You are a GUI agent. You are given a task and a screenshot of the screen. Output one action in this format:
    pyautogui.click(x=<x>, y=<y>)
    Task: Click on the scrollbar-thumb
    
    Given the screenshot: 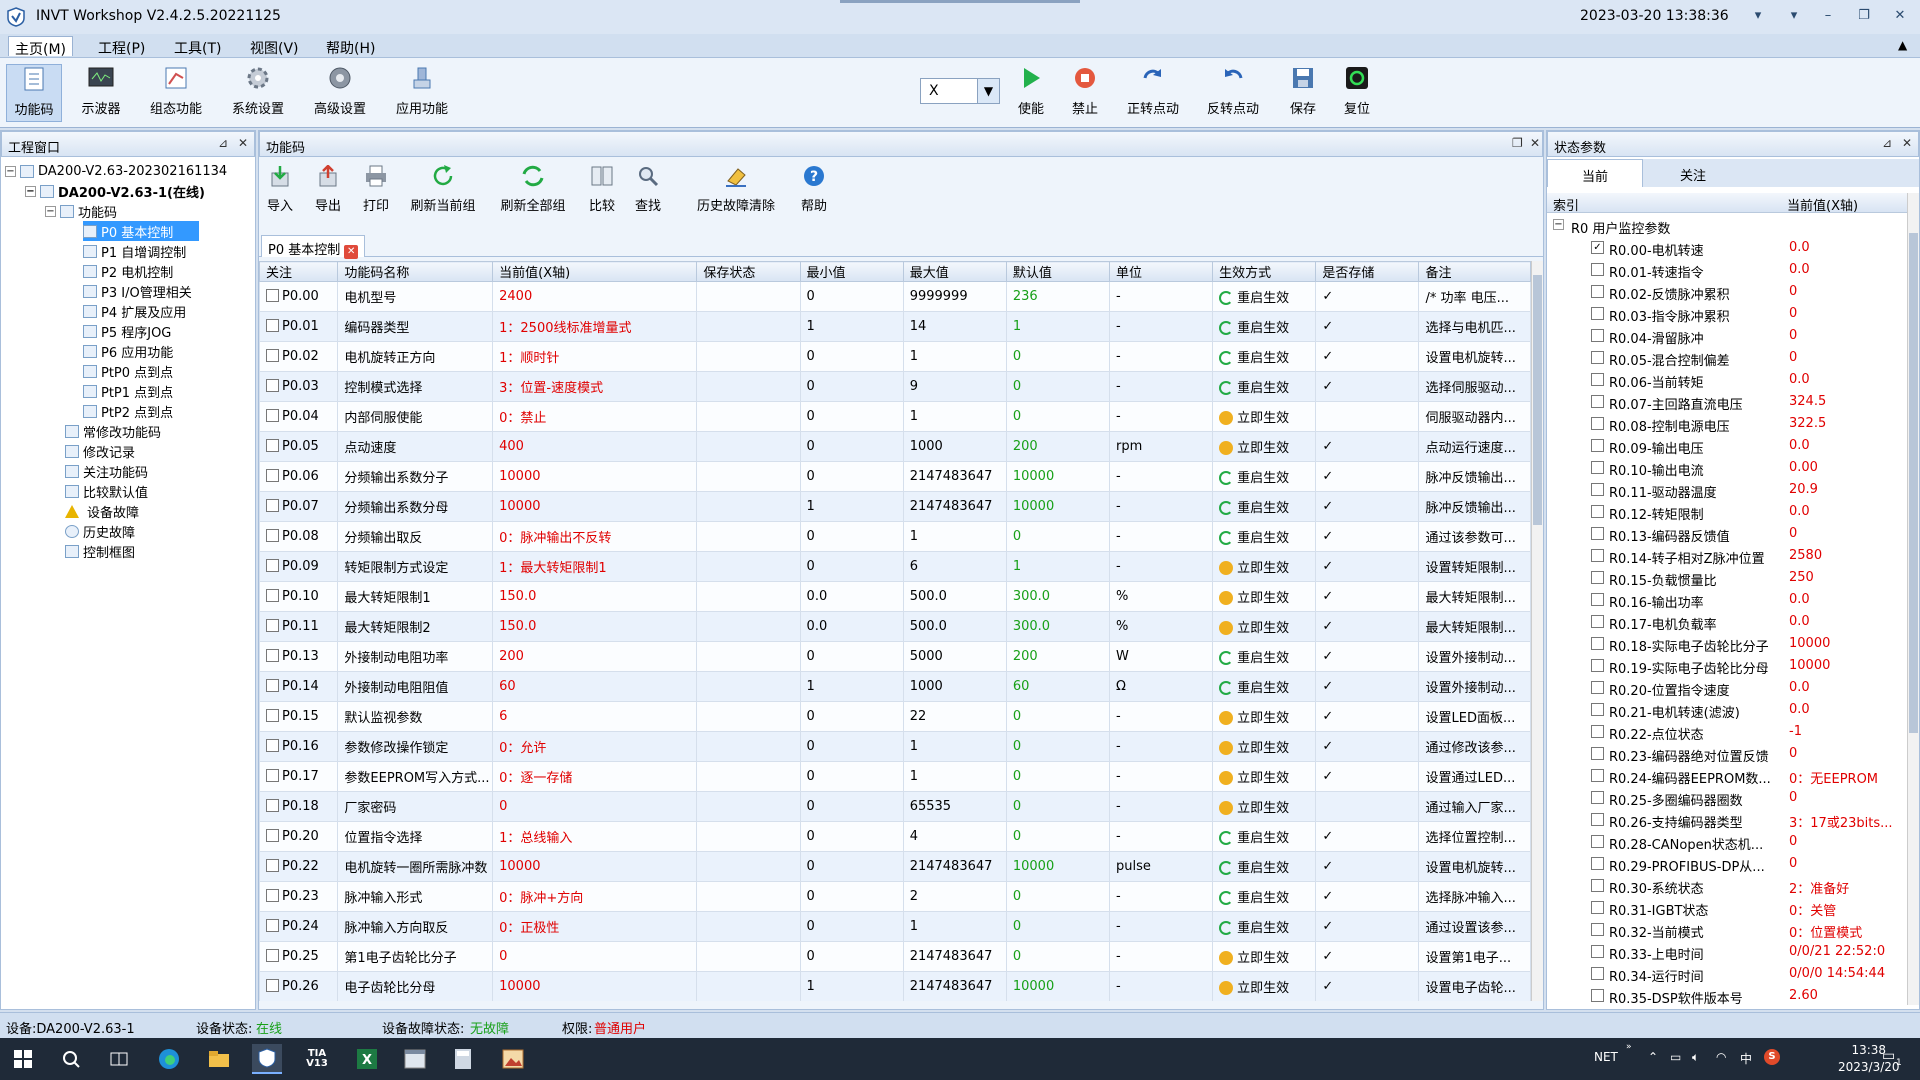 What is the action you would take?
    pyautogui.click(x=1537, y=400)
    